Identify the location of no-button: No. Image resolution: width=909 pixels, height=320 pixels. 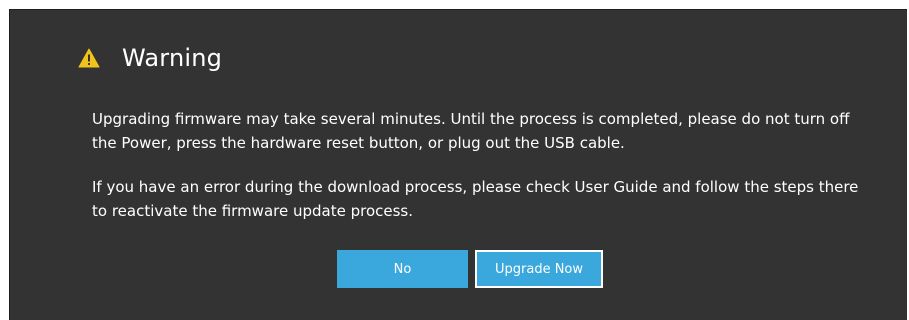
(402, 269).